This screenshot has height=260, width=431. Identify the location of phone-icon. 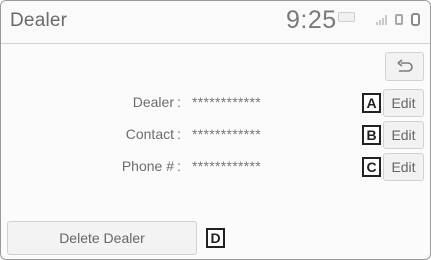
(399, 19).